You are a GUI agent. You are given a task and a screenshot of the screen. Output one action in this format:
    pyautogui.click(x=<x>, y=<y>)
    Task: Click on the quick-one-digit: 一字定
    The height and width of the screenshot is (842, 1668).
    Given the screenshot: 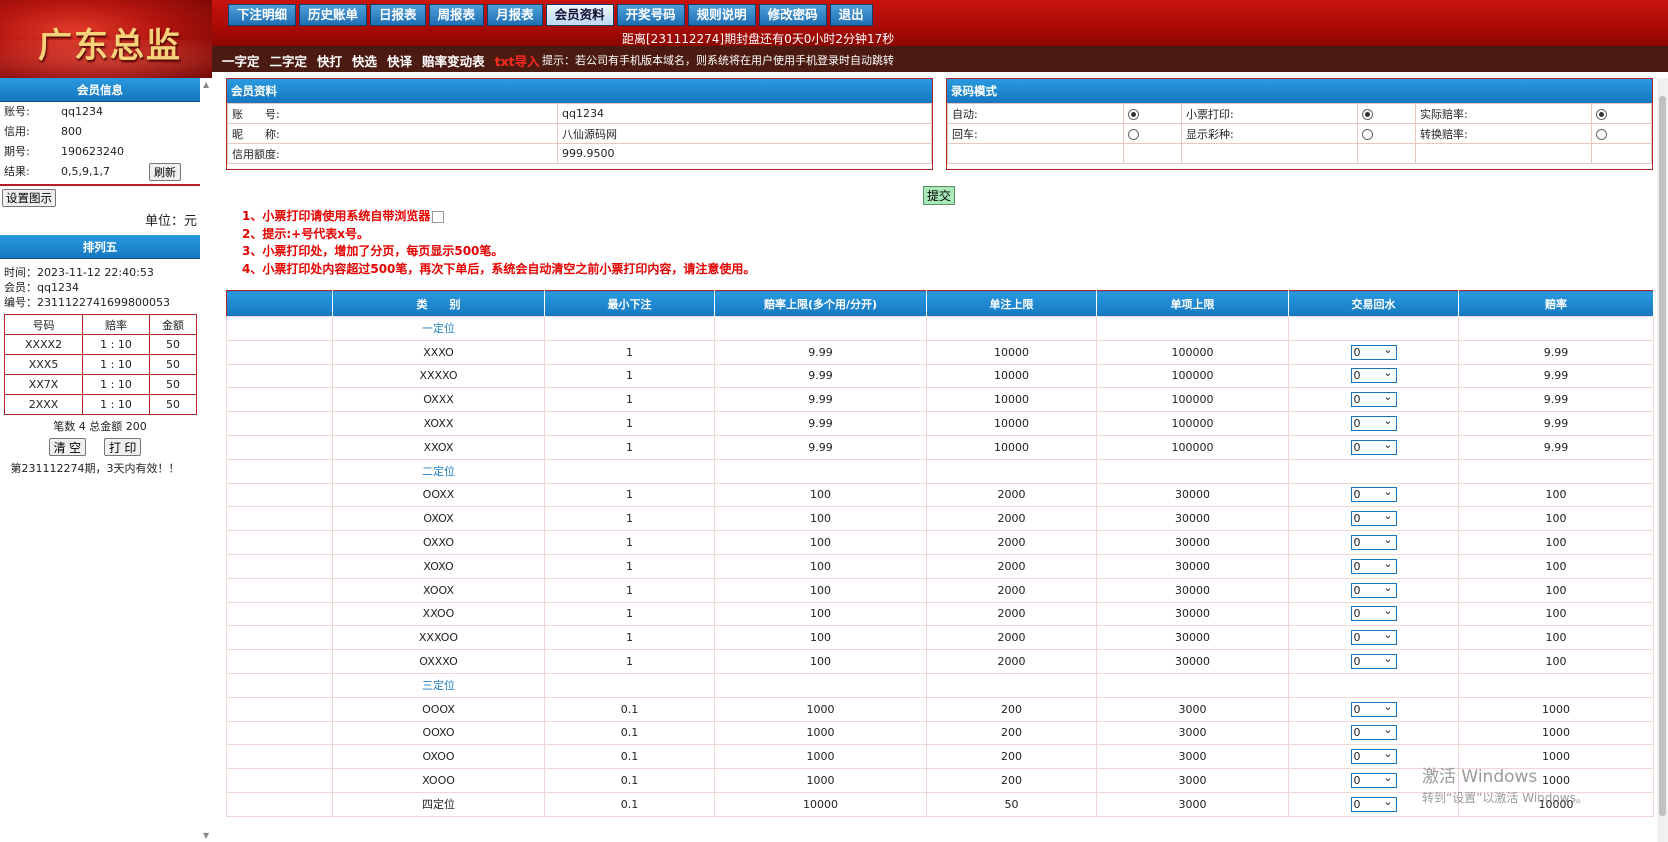 What is the action you would take?
    pyautogui.click(x=241, y=60)
    